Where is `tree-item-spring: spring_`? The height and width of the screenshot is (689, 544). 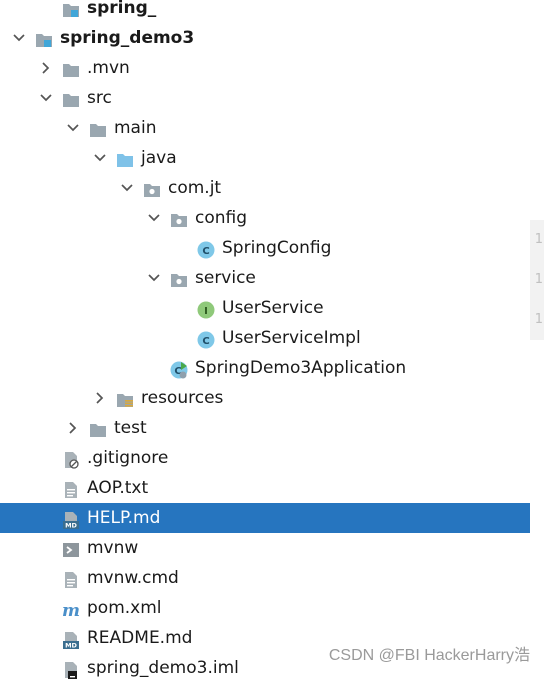 tree-item-spring: spring_ is located at coordinates (265, 11).